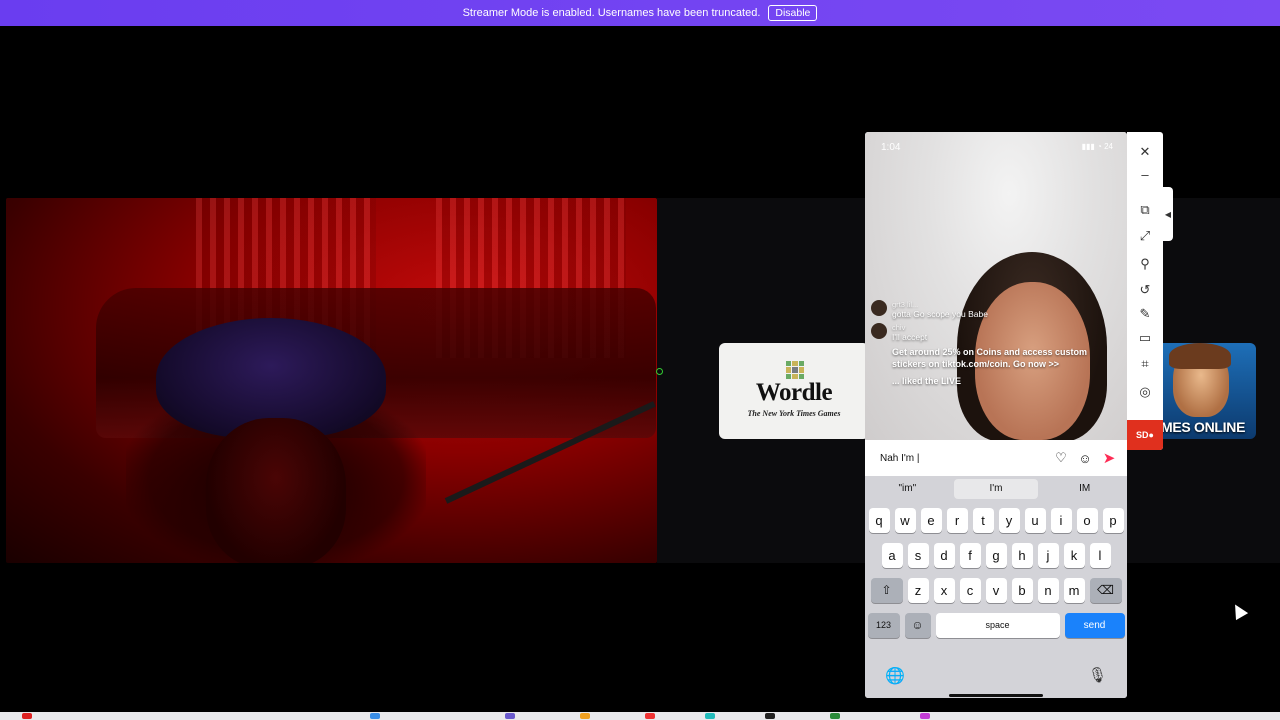 This screenshot has width=1280, height=720. I want to click on key-c: c, so click(970, 590).